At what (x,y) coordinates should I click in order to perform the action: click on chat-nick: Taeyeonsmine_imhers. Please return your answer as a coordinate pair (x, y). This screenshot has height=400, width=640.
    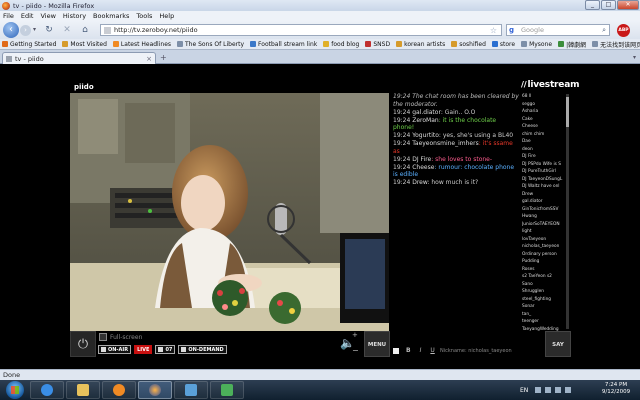
    Looking at the image, I should click on (445, 143).